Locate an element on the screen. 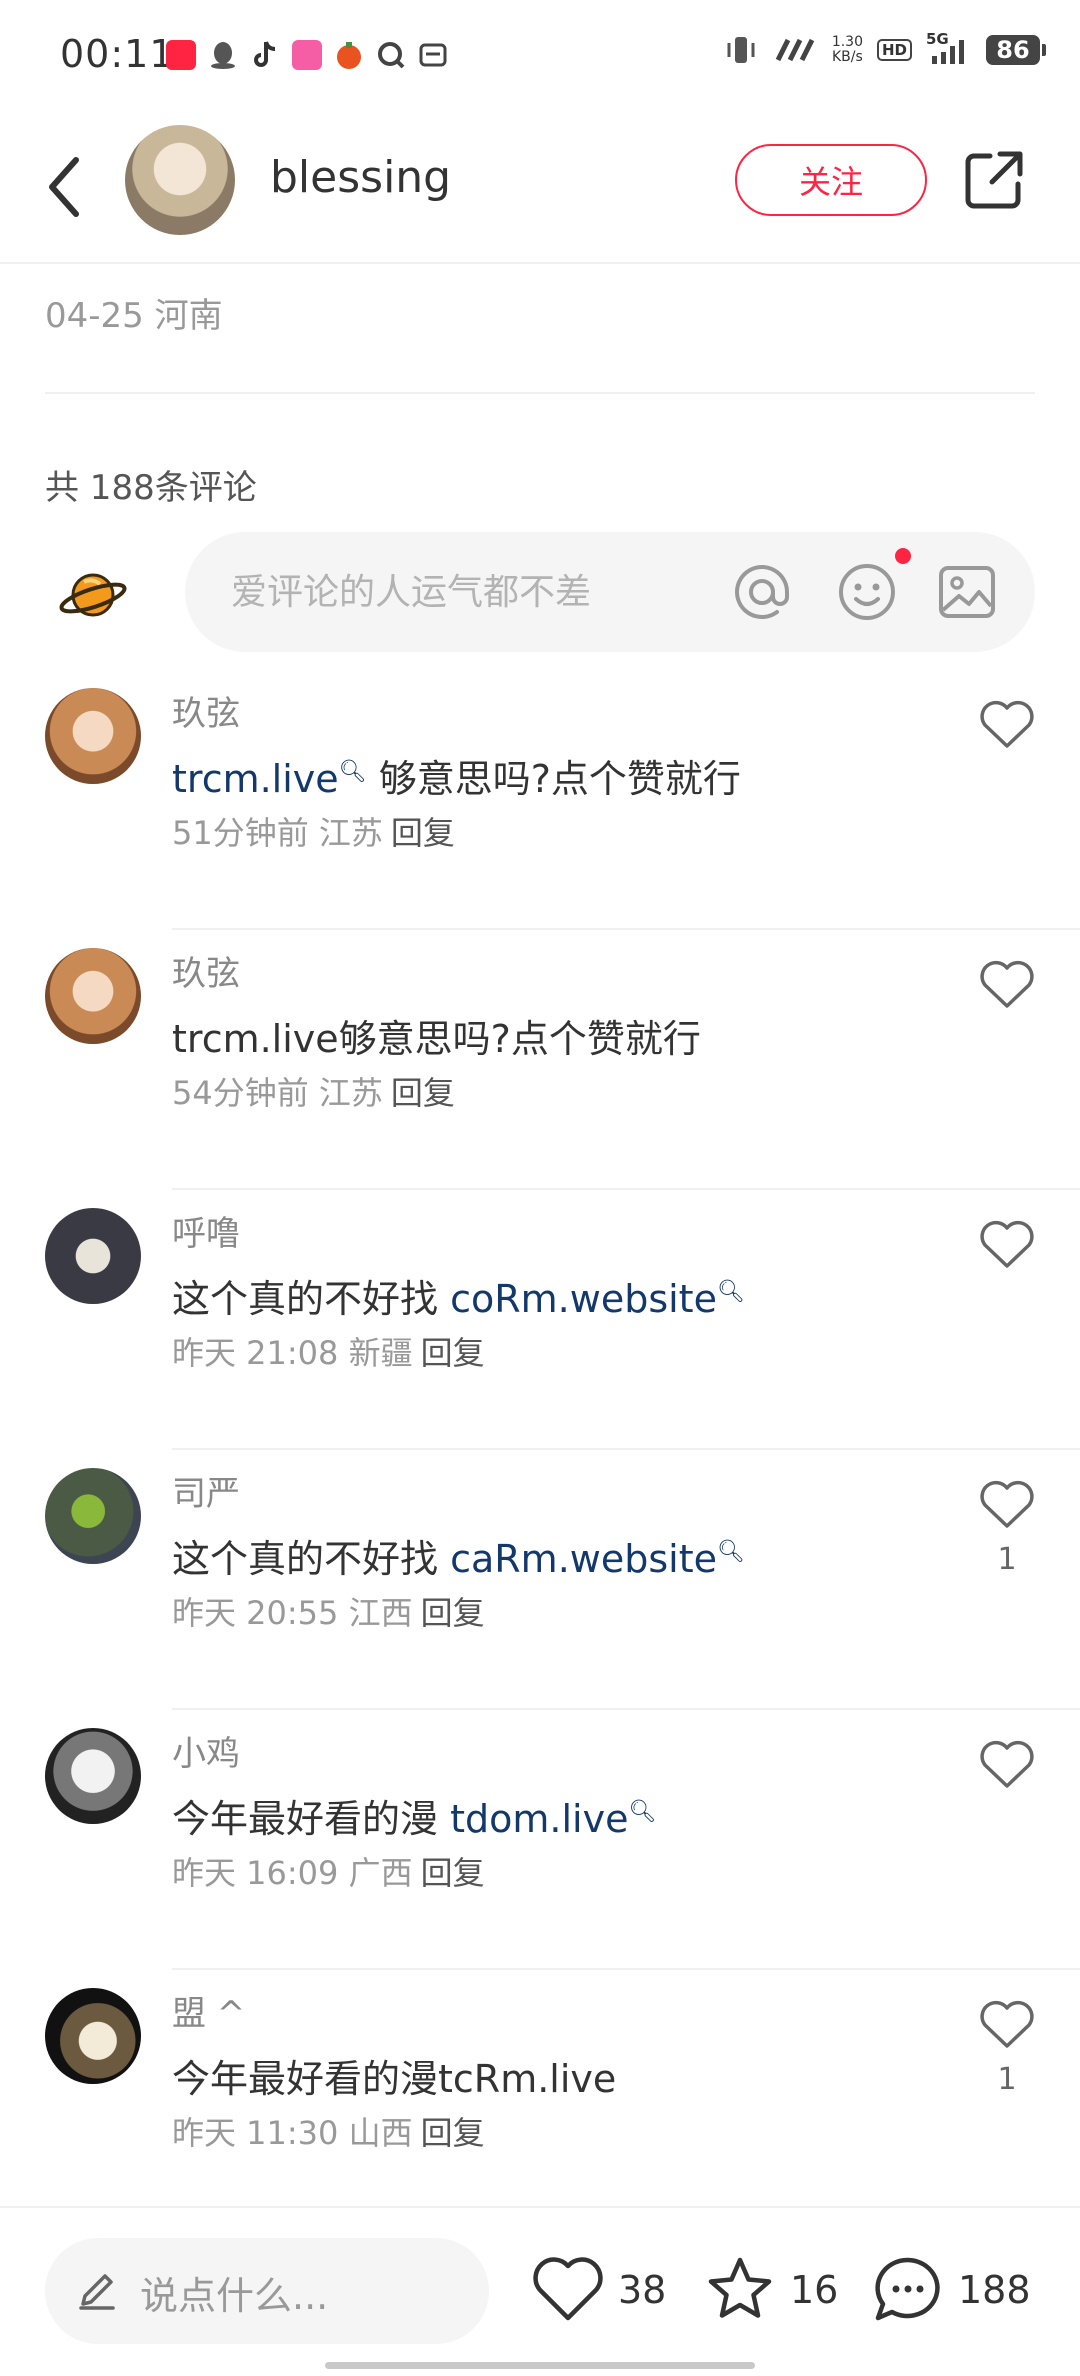 The height and width of the screenshot is (2376, 1080). mention-at-icon is located at coordinates (762, 592).